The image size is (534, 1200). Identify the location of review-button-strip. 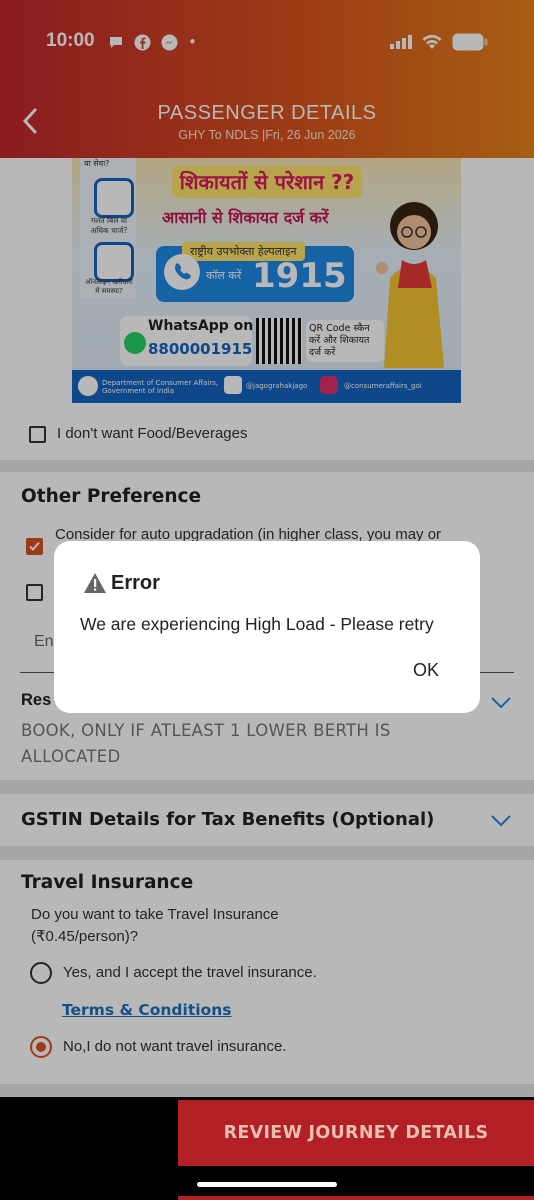
(356, 1198).